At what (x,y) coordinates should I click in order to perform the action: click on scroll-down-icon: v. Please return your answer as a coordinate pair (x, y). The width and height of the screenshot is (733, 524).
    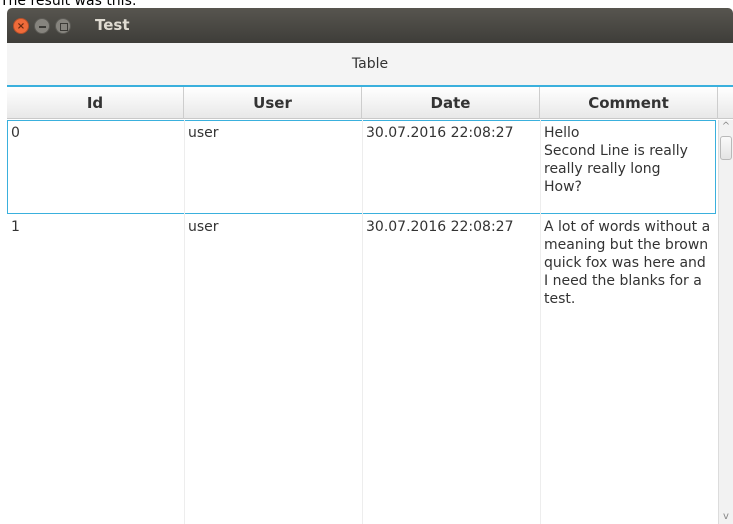
    Looking at the image, I should click on (726, 517).